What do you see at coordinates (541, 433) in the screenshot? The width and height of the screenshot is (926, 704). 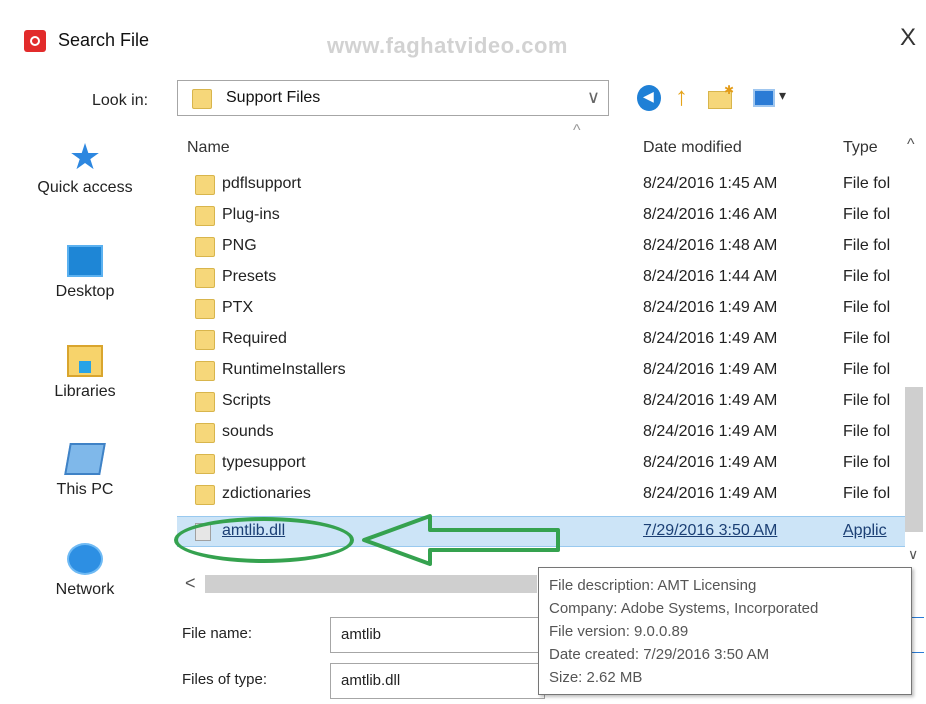 I see `list-item: sounds 8/24/2016 1:49 AM File fol` at bounding box center [541, 433].